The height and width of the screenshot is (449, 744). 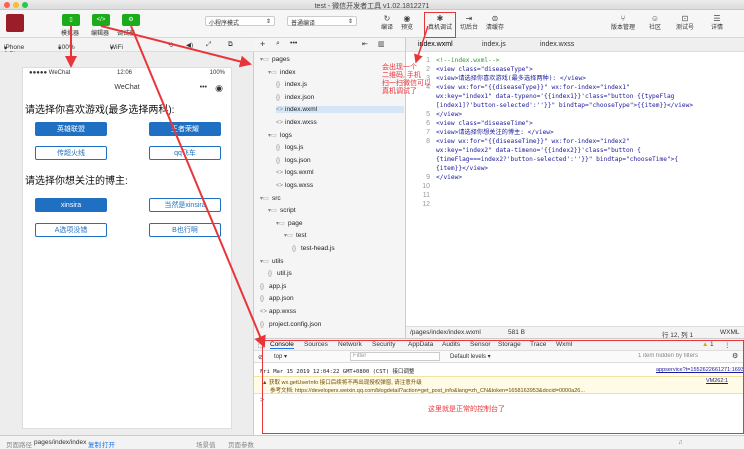 I want to click on nav-title: WeChat, so click(x=127, y=87).